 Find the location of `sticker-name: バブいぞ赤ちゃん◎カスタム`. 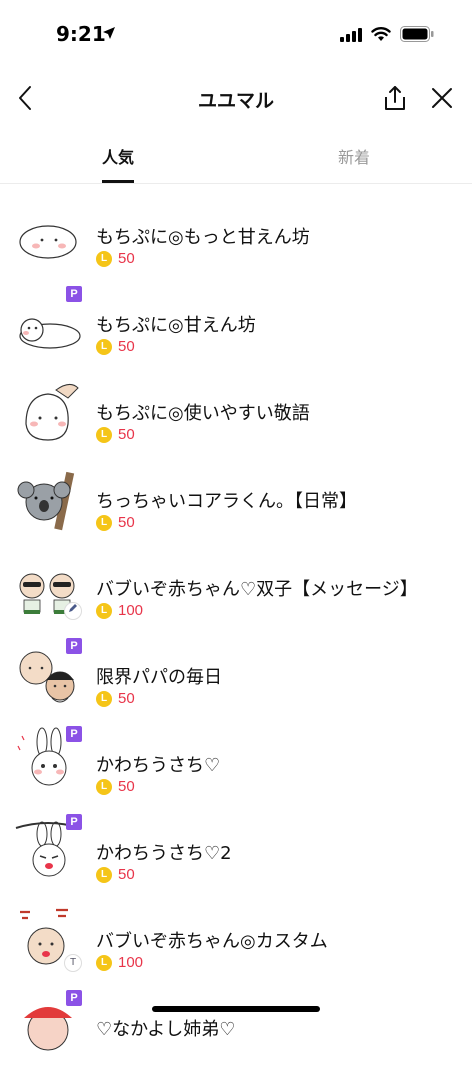

sticker-name: バブいぞ赤ちゃん◎カスタム is located at coordinates (212, 941).